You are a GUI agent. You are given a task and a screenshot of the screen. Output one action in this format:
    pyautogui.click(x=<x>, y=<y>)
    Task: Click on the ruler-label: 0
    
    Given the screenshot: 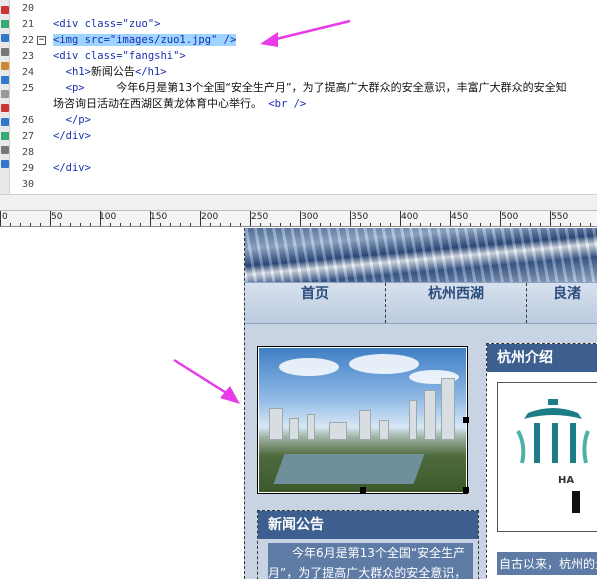 What is the action you would take?
    pyautogui.click(x=5, y=217)
    